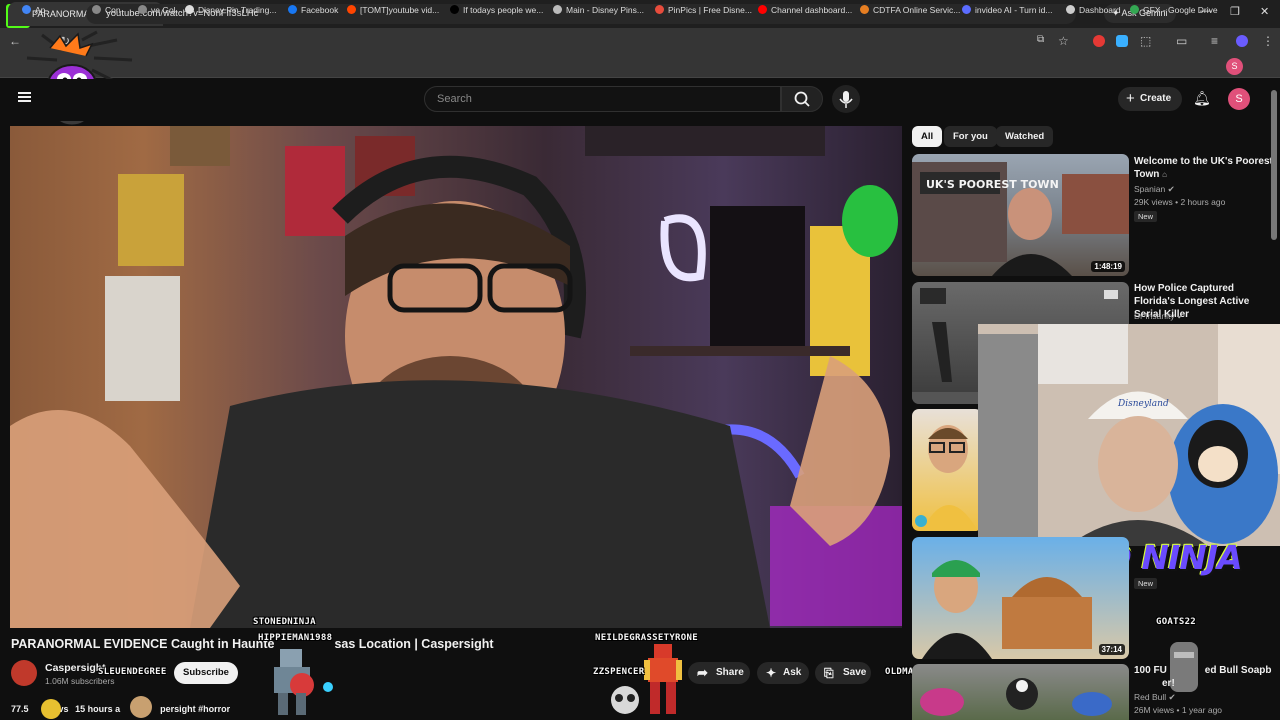 The height and width of the screenshot is (720, 1280). What do you see at coordinates (663, 679) in the screenshot?
I see `red-robot-sprite` at bounding box center [663, 679].